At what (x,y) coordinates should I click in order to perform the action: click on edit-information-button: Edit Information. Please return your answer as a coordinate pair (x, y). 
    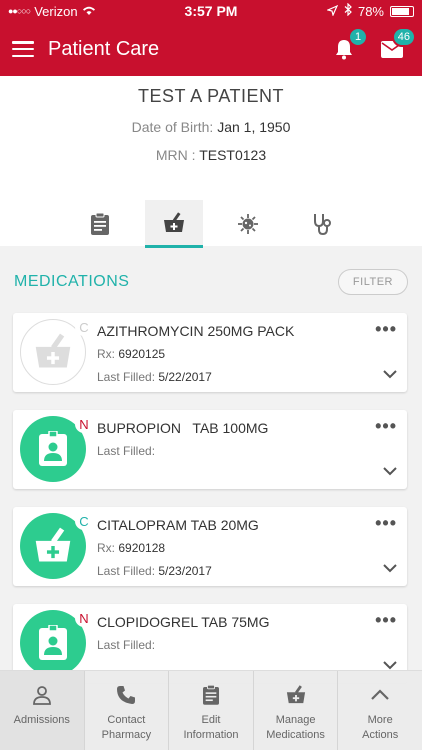
    Looking at the image, I should click on (211, 710).